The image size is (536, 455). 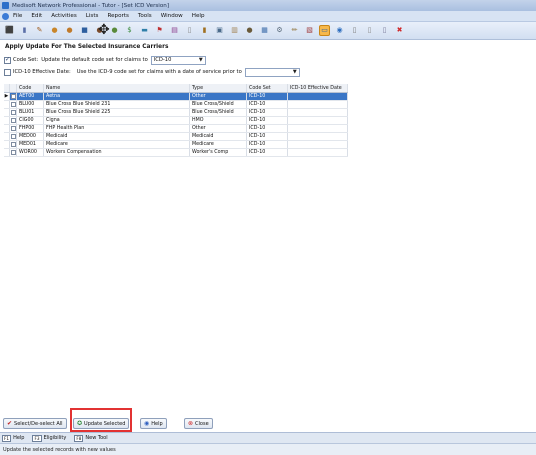 I want to click on copy-icon: ▯, so click(x=369, y=30).